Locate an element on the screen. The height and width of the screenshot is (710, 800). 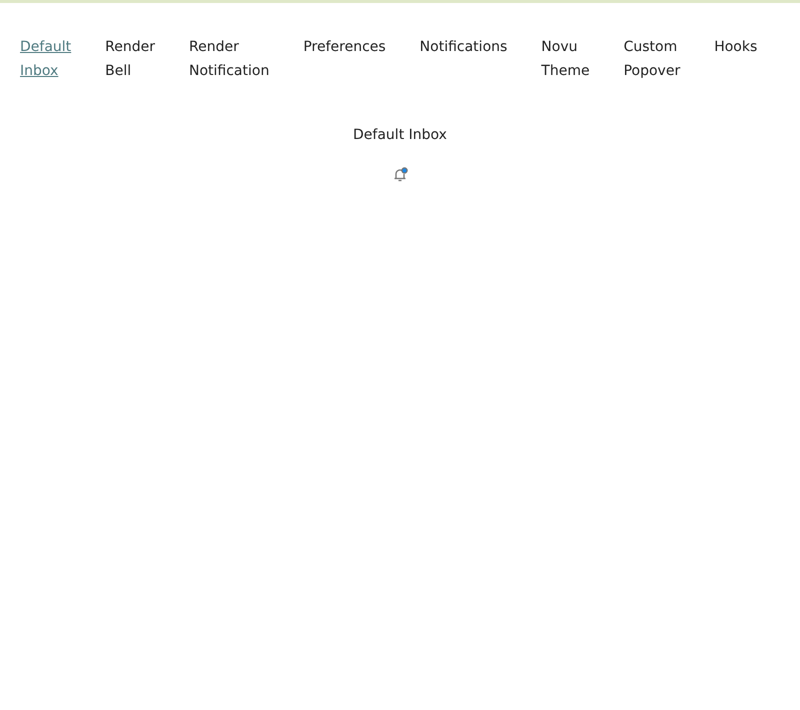
nav-tab: Notifications is located at coordinates (464, 59).